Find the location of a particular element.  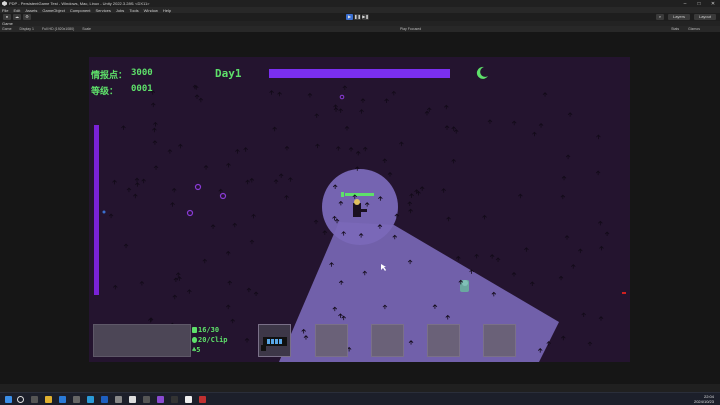

system-clock: 22:04 2024/10/23 is located at coordinates (704, 399).